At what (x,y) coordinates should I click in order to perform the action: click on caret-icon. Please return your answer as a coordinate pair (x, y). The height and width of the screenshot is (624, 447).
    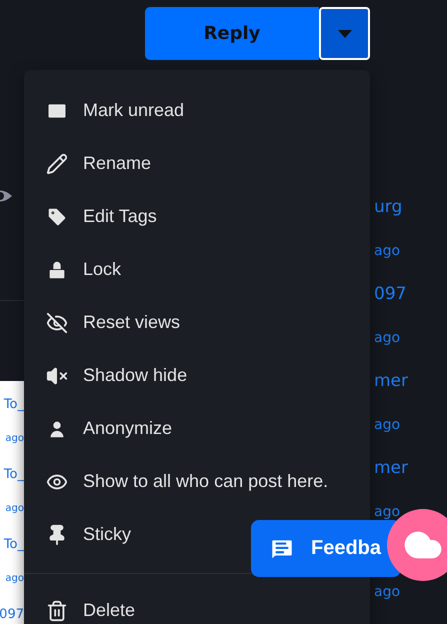
    Looking at the image, I should click on (345, 34).